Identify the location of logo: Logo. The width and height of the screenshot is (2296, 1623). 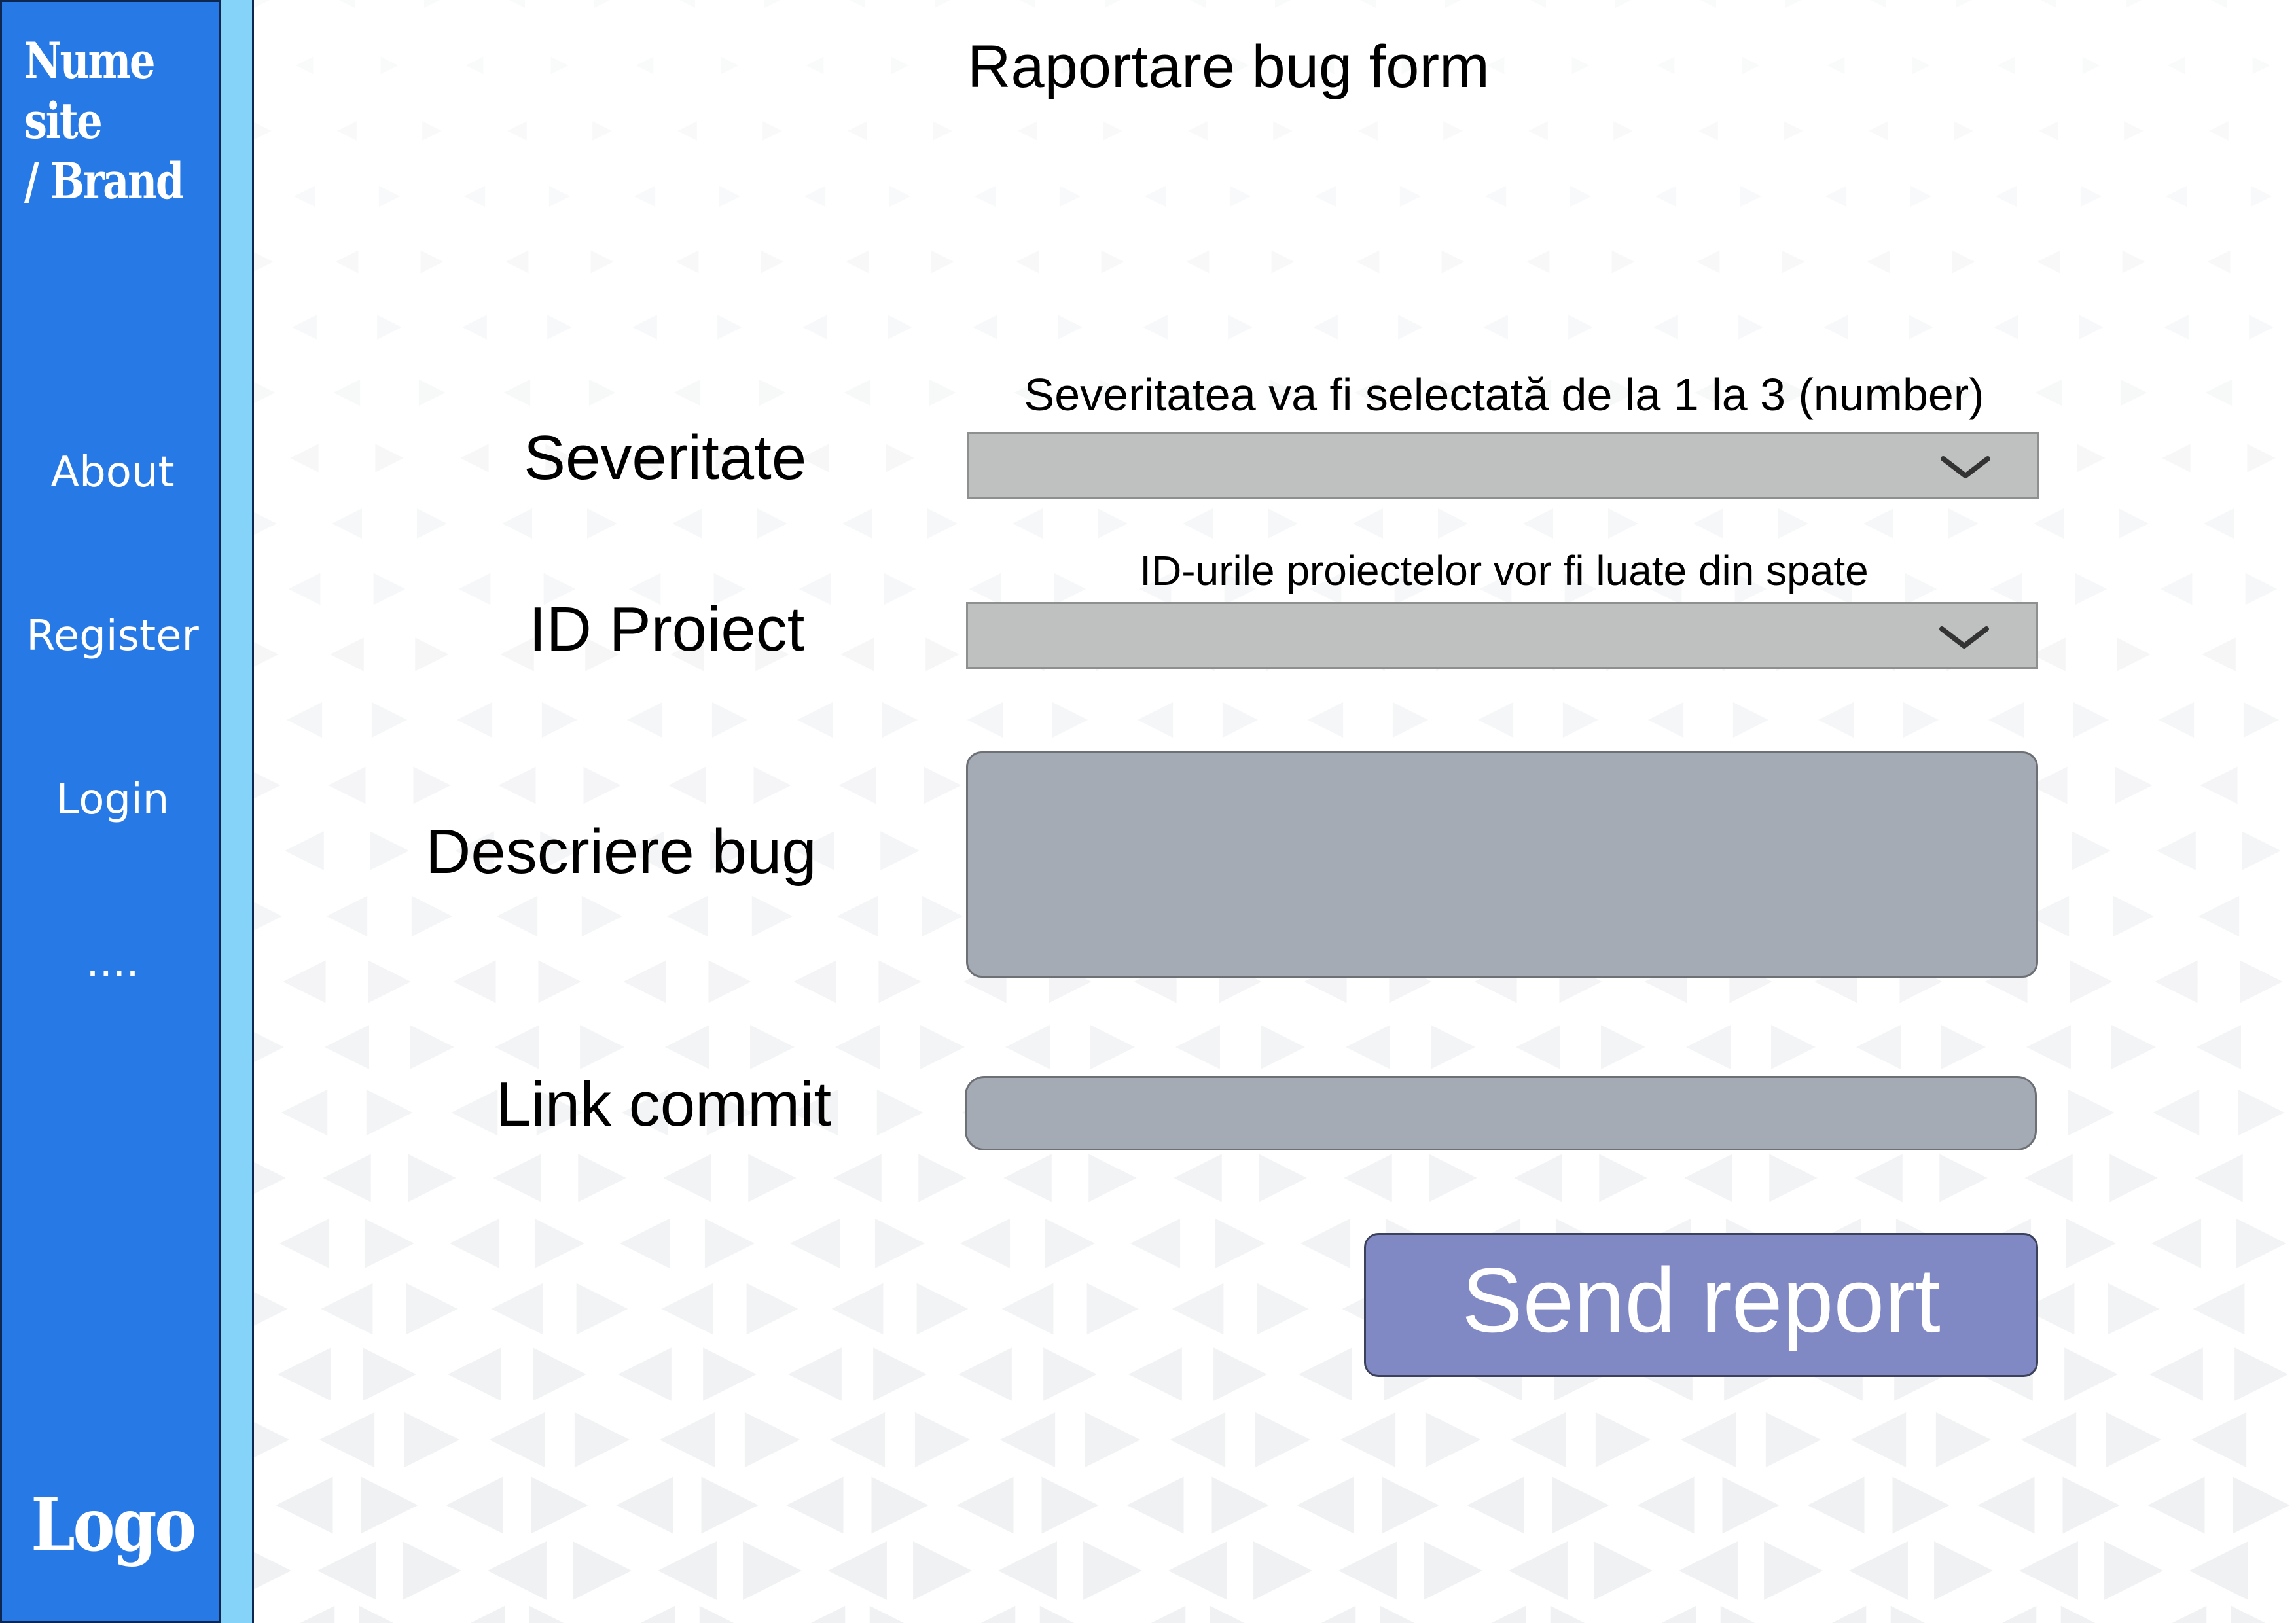
(113, 1525).